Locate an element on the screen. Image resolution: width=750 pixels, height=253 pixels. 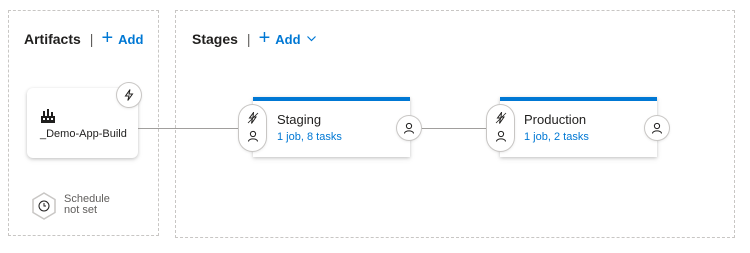
stage-card-production: Production 1 job, 2 tasks is located at coordinates (578, 127).